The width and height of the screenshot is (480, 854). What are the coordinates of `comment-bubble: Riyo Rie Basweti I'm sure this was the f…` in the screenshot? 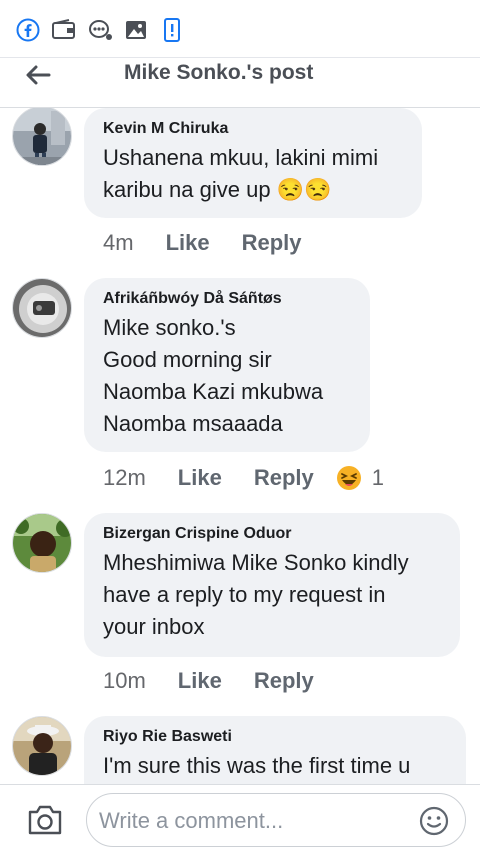 It's located at (275, 750).